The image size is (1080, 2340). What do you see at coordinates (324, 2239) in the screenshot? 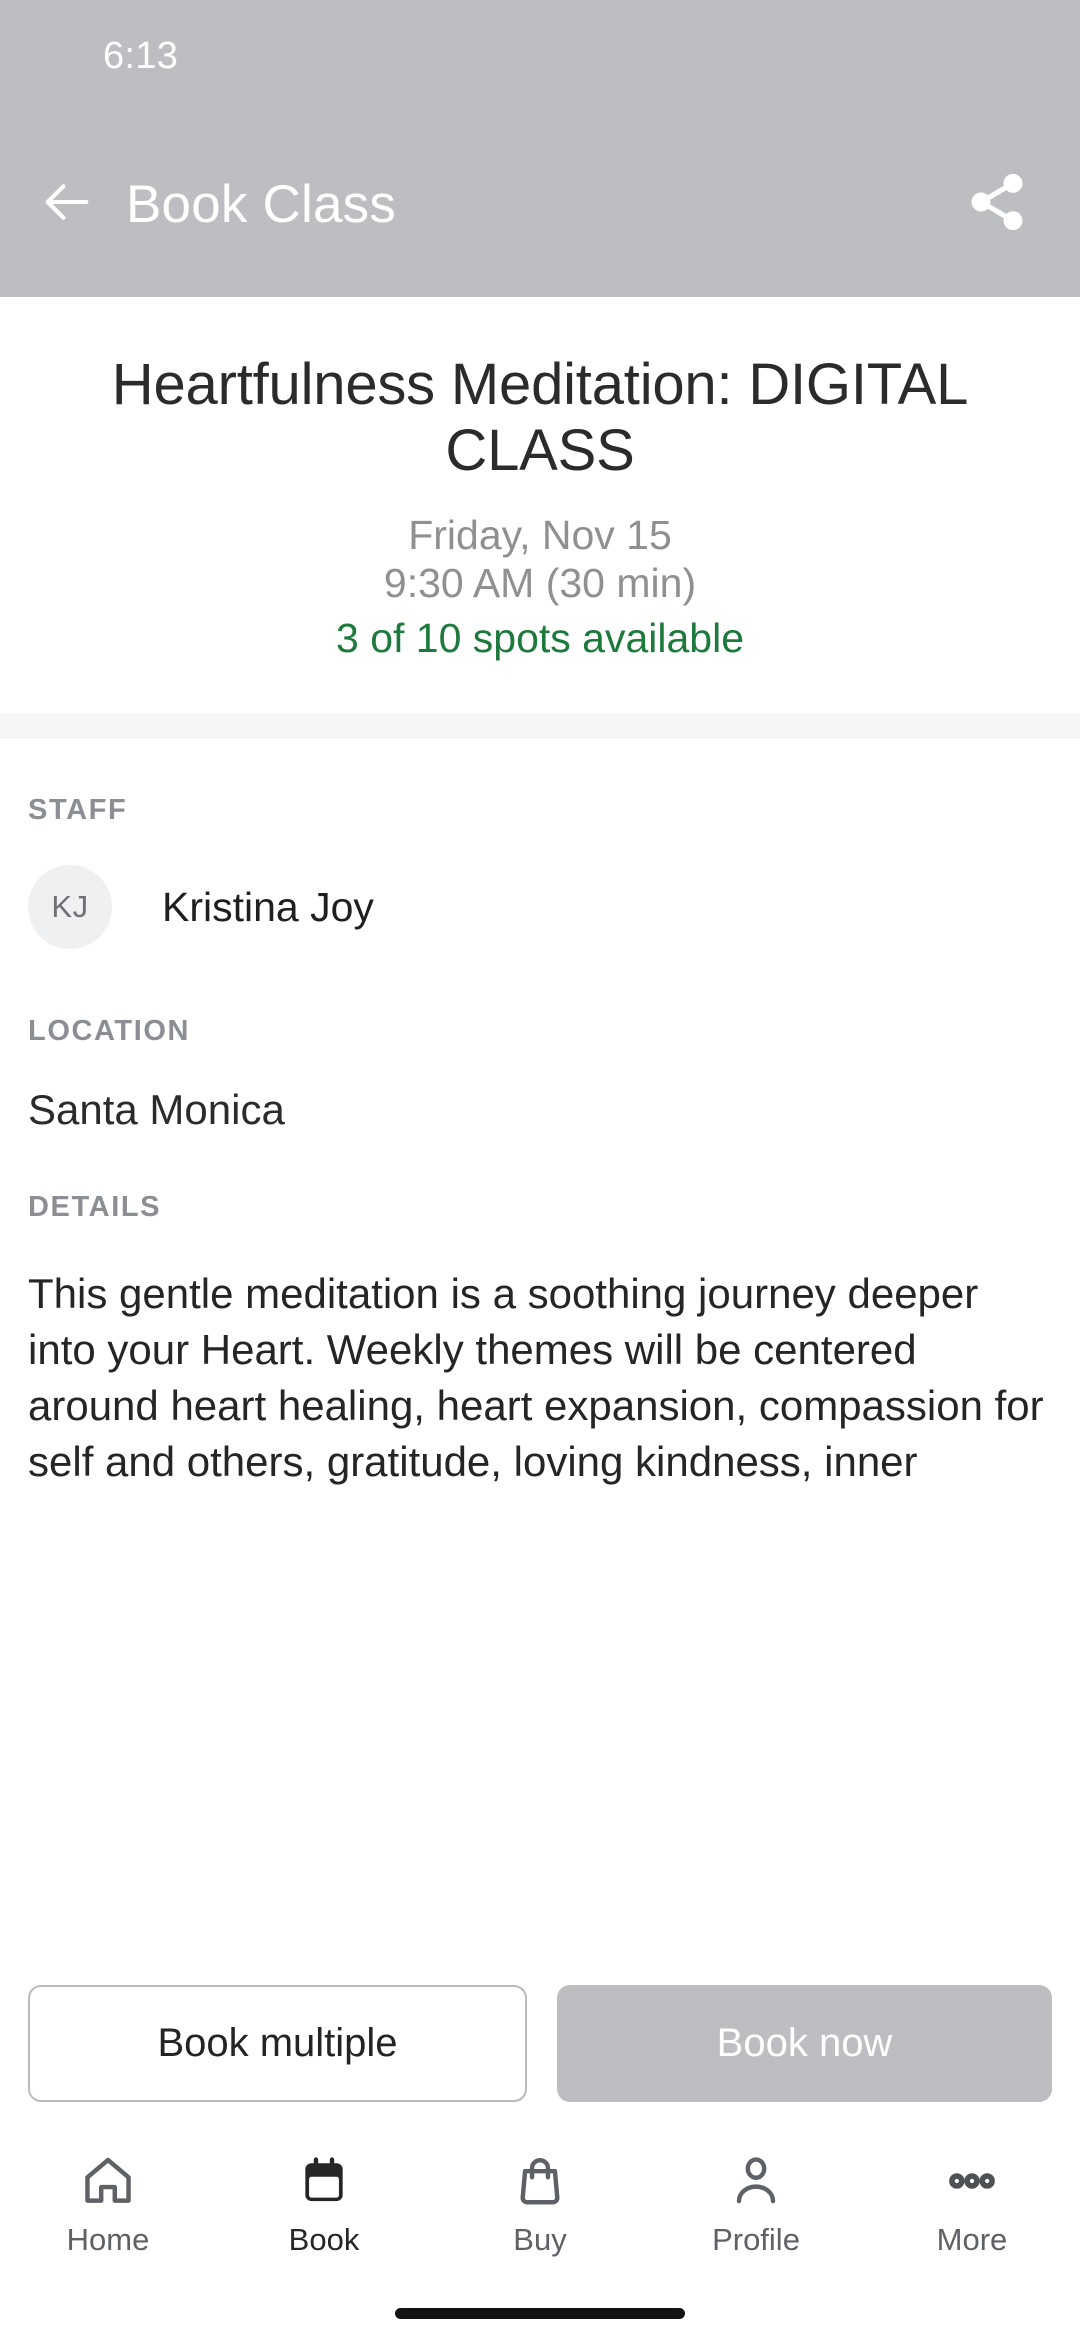
I see `nav-label-book: Book` at bounding box center [324, 2239].